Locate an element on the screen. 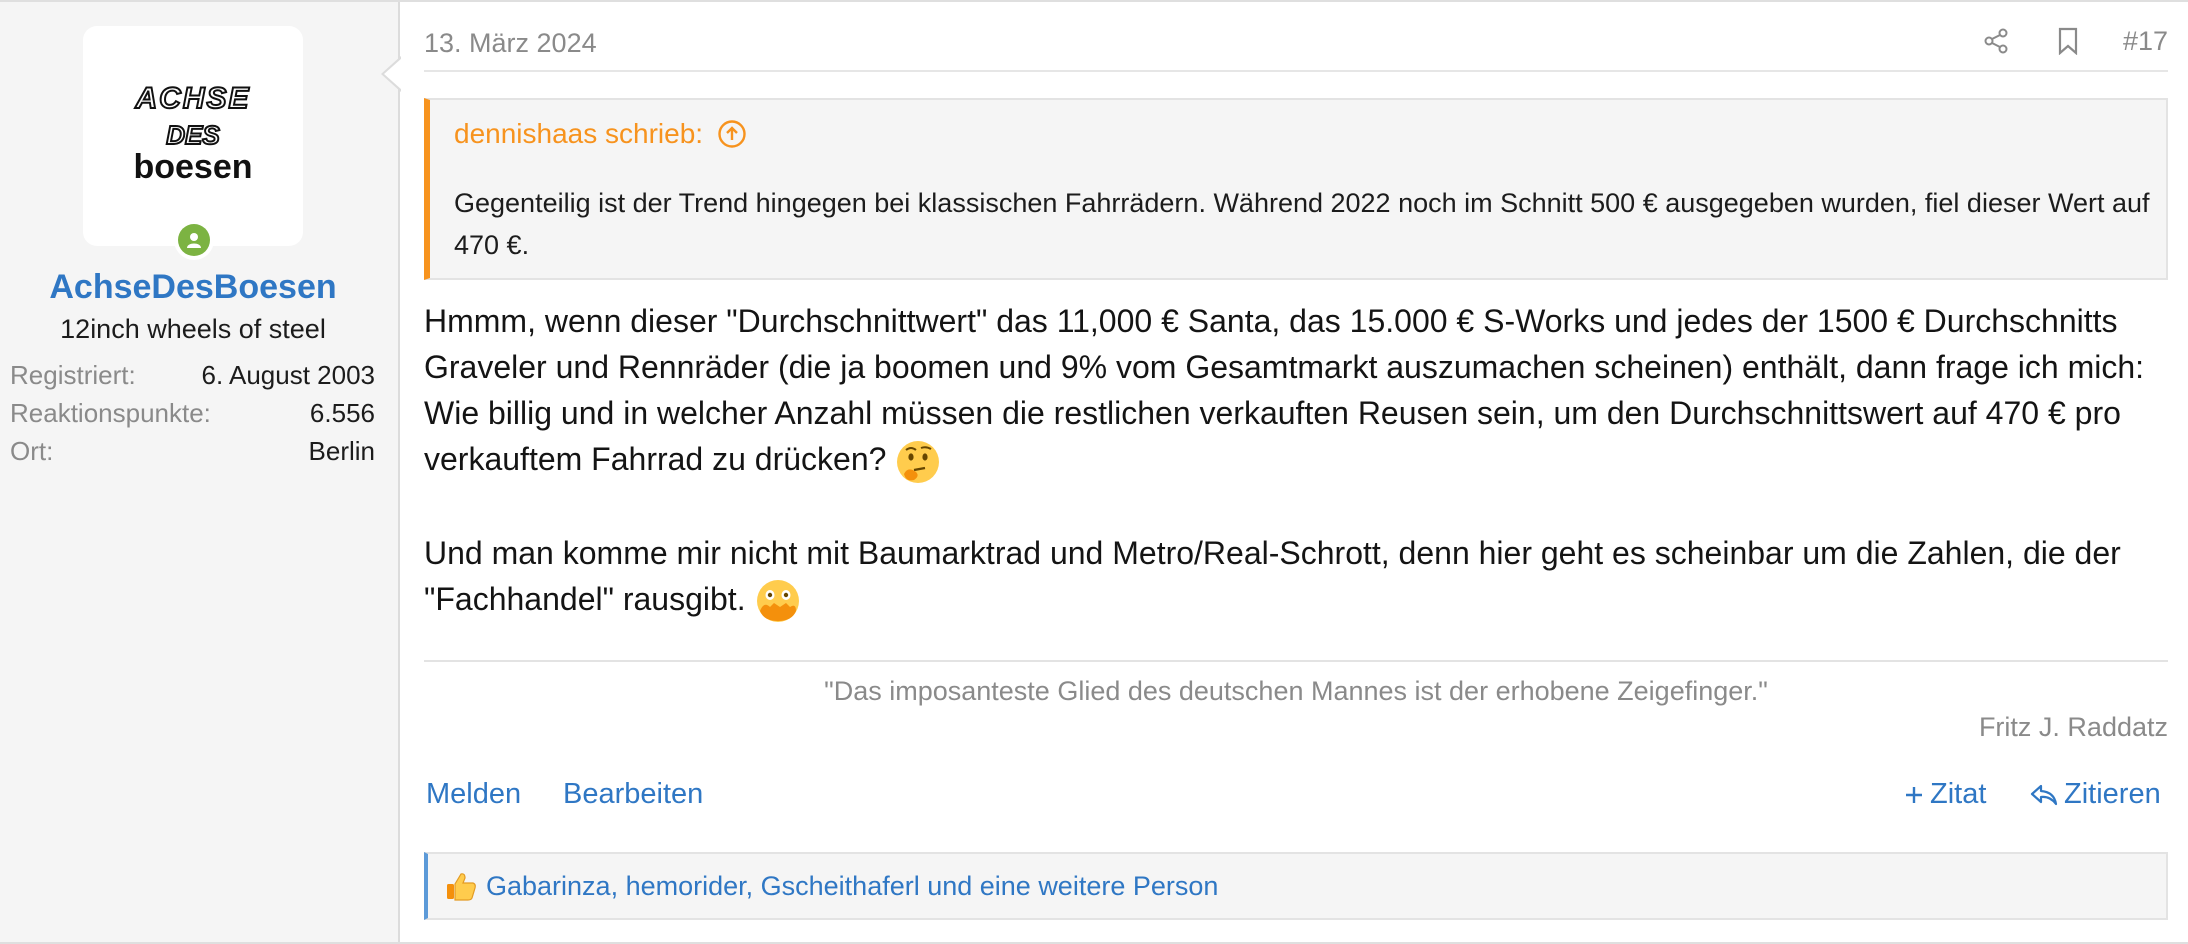 This screenshot has width=2188, height=944. user-icon is located at coordinates (194, 240).